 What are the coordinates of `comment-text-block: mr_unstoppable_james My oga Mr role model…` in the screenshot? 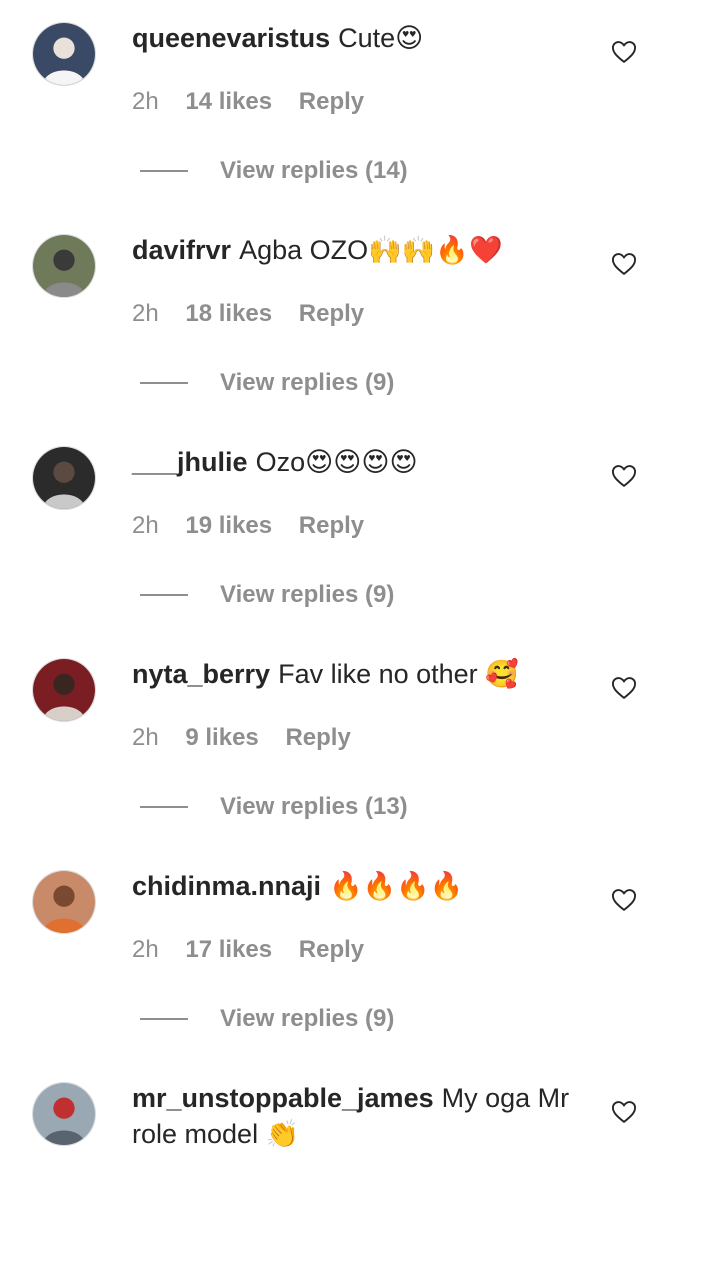 It's located at (352, 1116).